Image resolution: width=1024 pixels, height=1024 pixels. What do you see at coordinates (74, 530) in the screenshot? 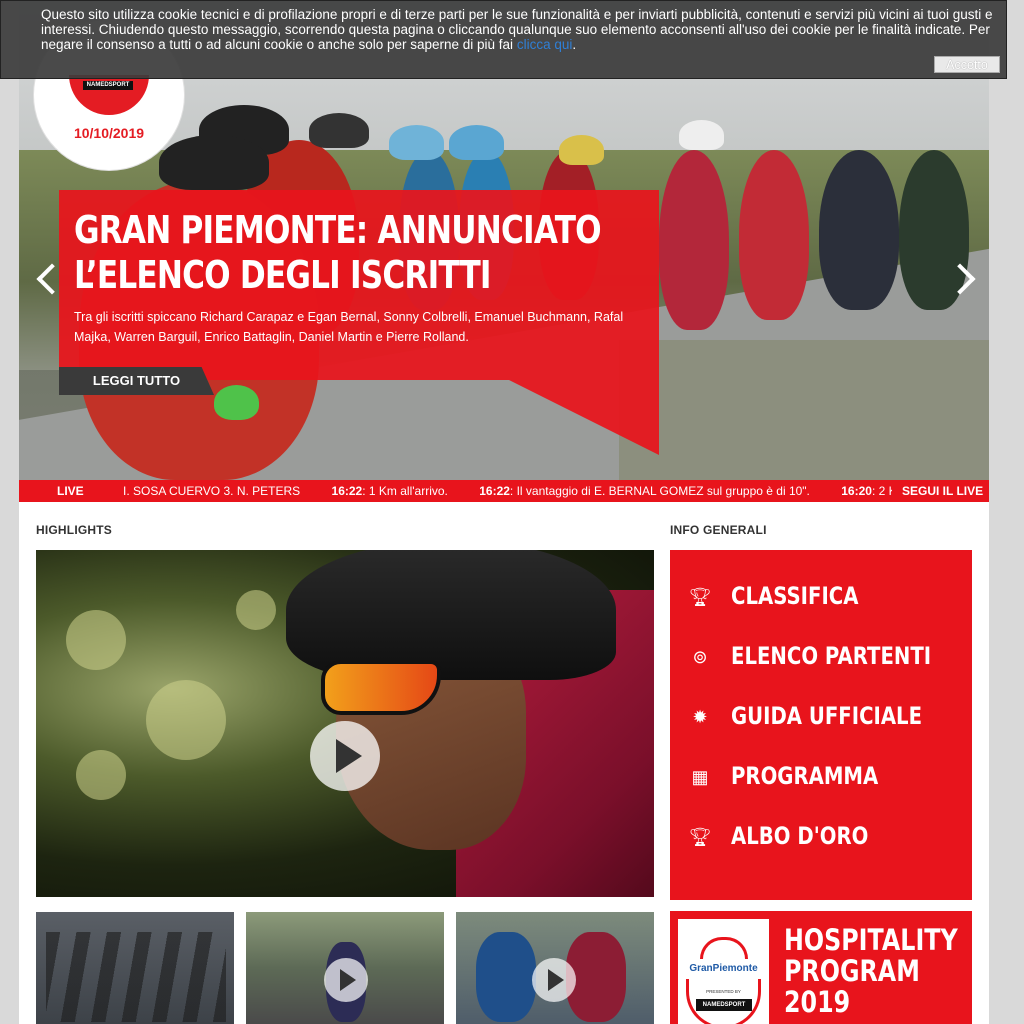
I see `highlights-heading: HIGHLIGHTS` at bounding box center [74, 530].